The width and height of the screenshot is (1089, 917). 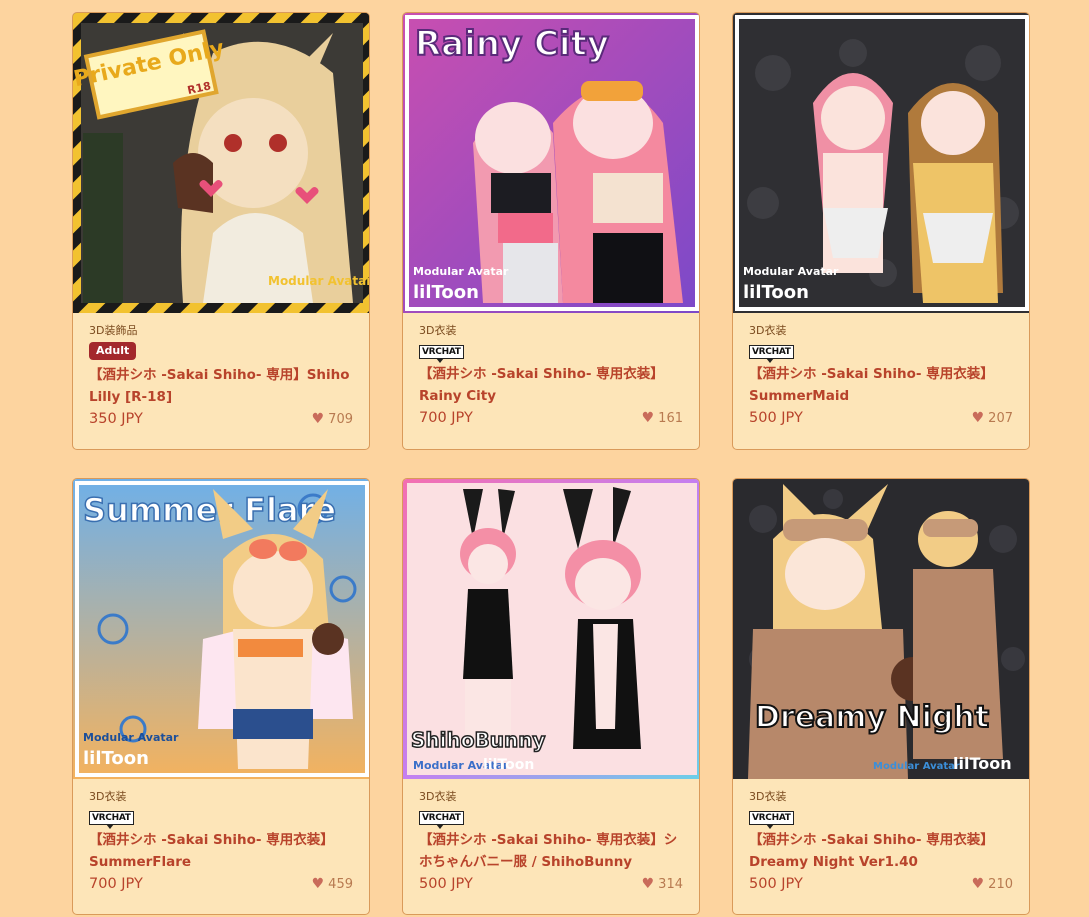 I want to click on like-button: ♥ 210, so click(x=992, y=884).